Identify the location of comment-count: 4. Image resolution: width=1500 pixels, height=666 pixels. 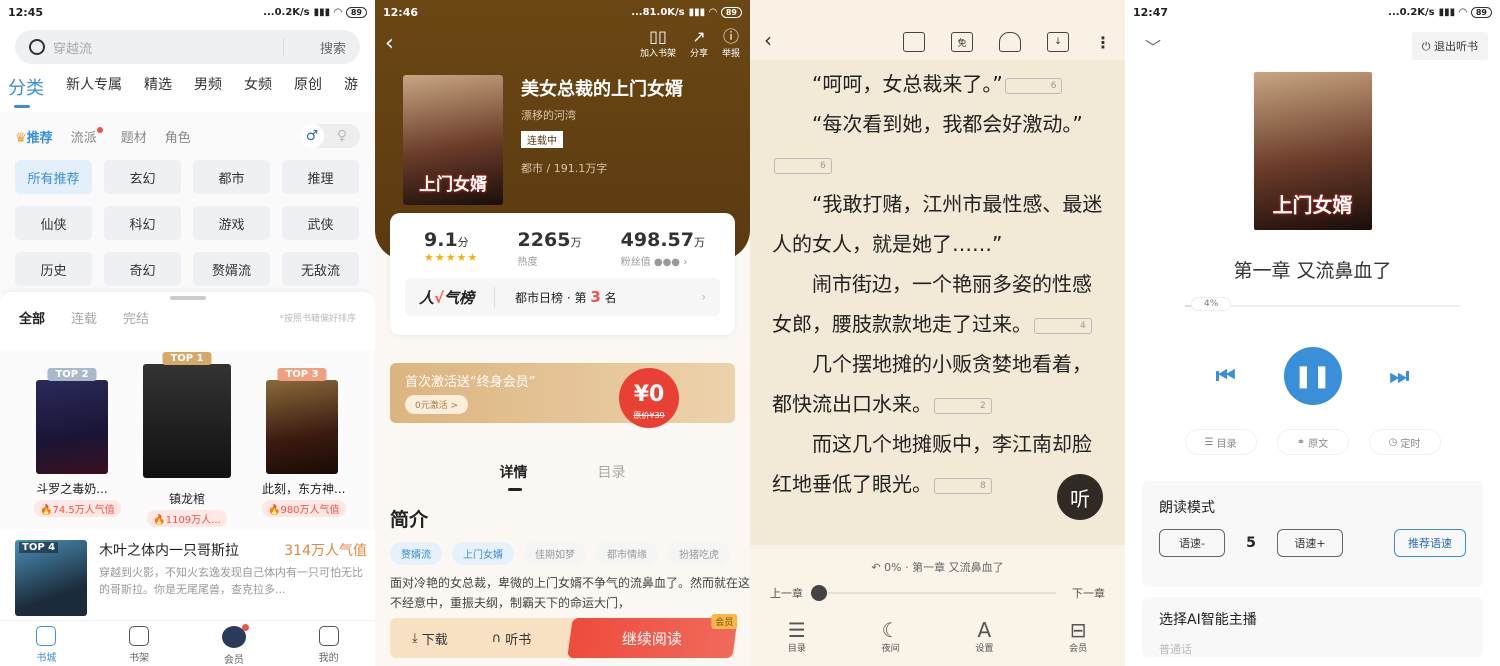
(1063, 325).